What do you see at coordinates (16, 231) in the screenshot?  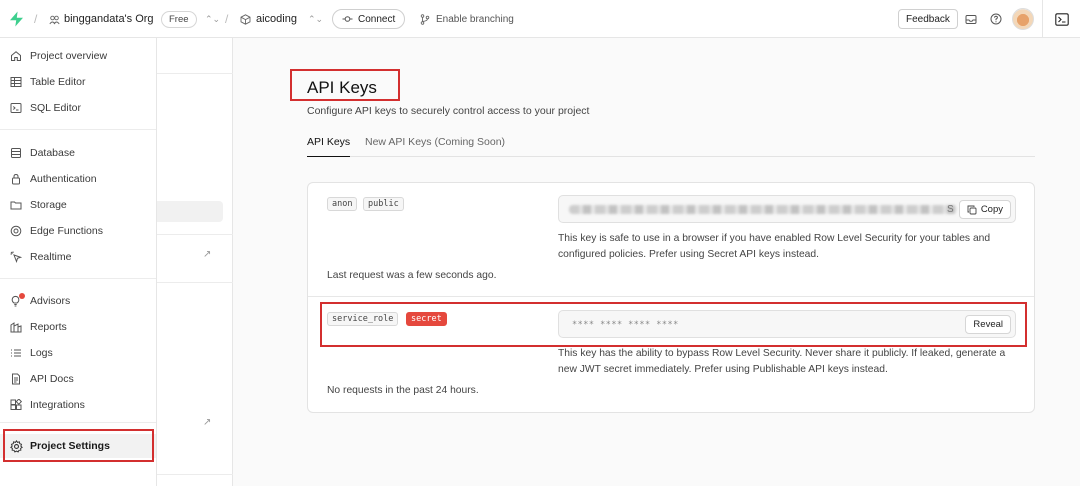 I see `globe-icon` at bounding box center [16, 231].